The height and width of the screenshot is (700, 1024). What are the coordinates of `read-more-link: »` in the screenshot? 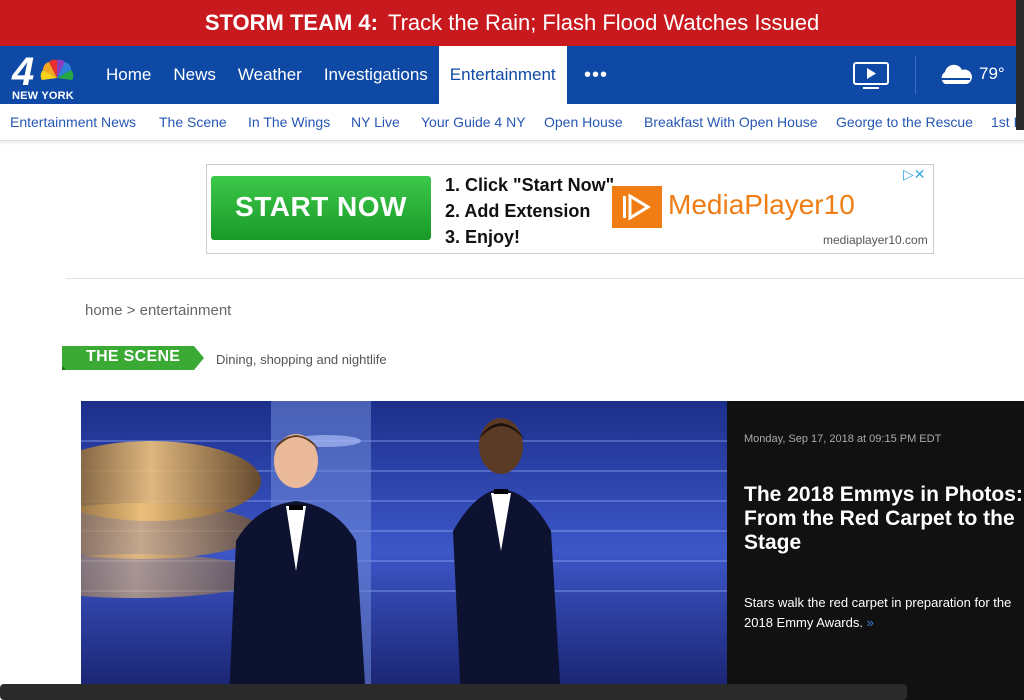 It's located at (870, 622).